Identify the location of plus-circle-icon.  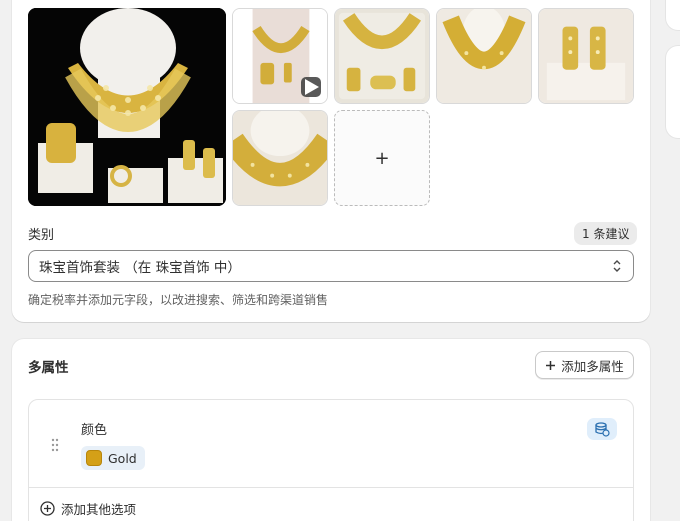
(47, 508).